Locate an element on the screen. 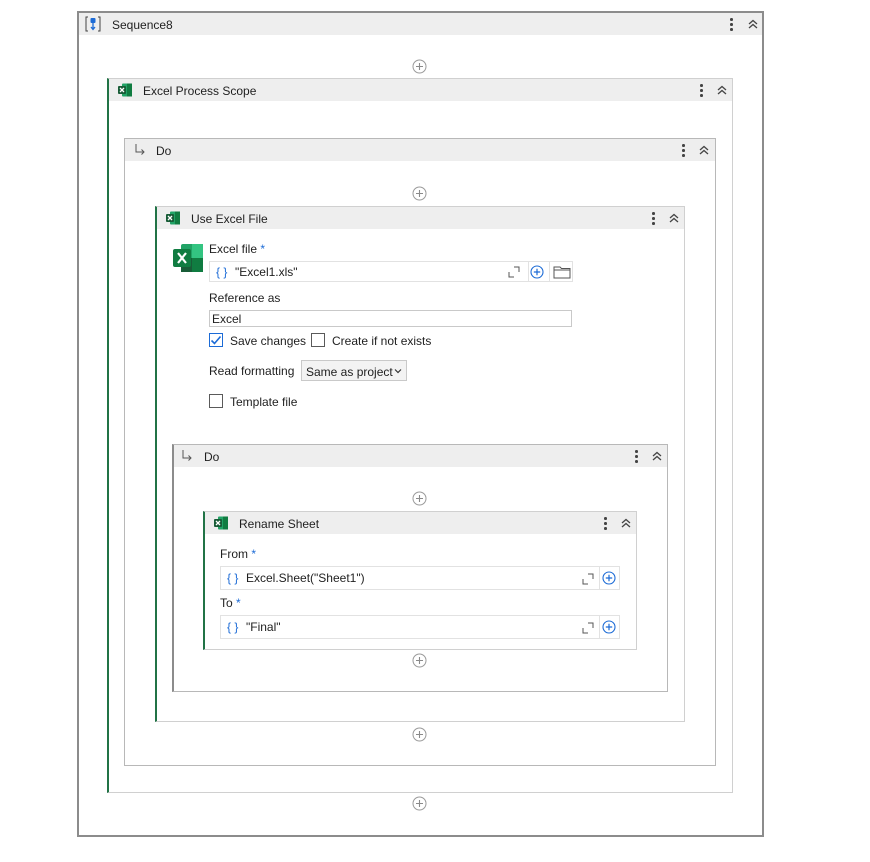 Image resolution: width=870 pixels, height=862 pixels. use-excel-file-header: Use Excel File is located at coordinates (420, 218).